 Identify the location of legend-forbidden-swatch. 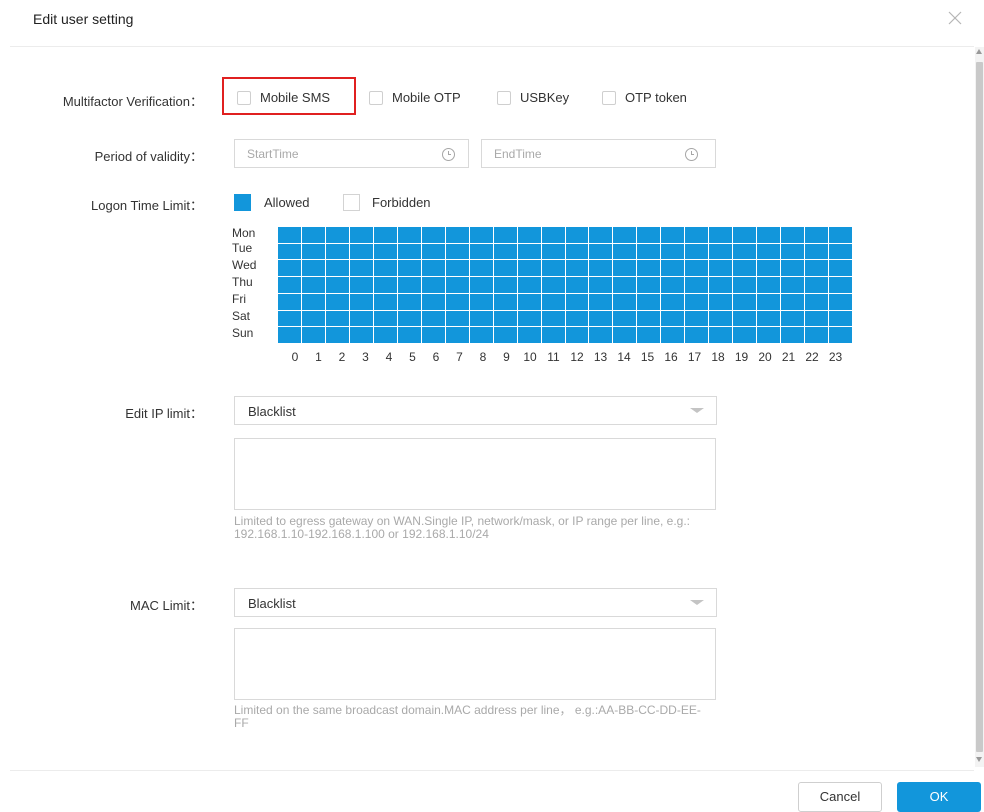
(351, 202).